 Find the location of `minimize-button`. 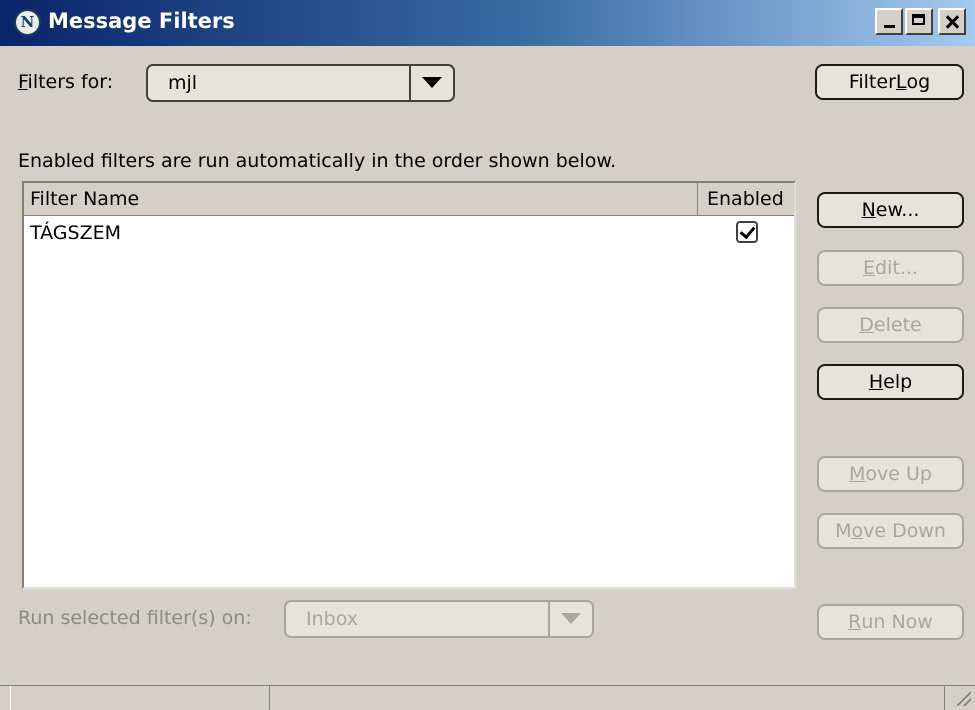

minimize-button is located at coordinates (889, 21).